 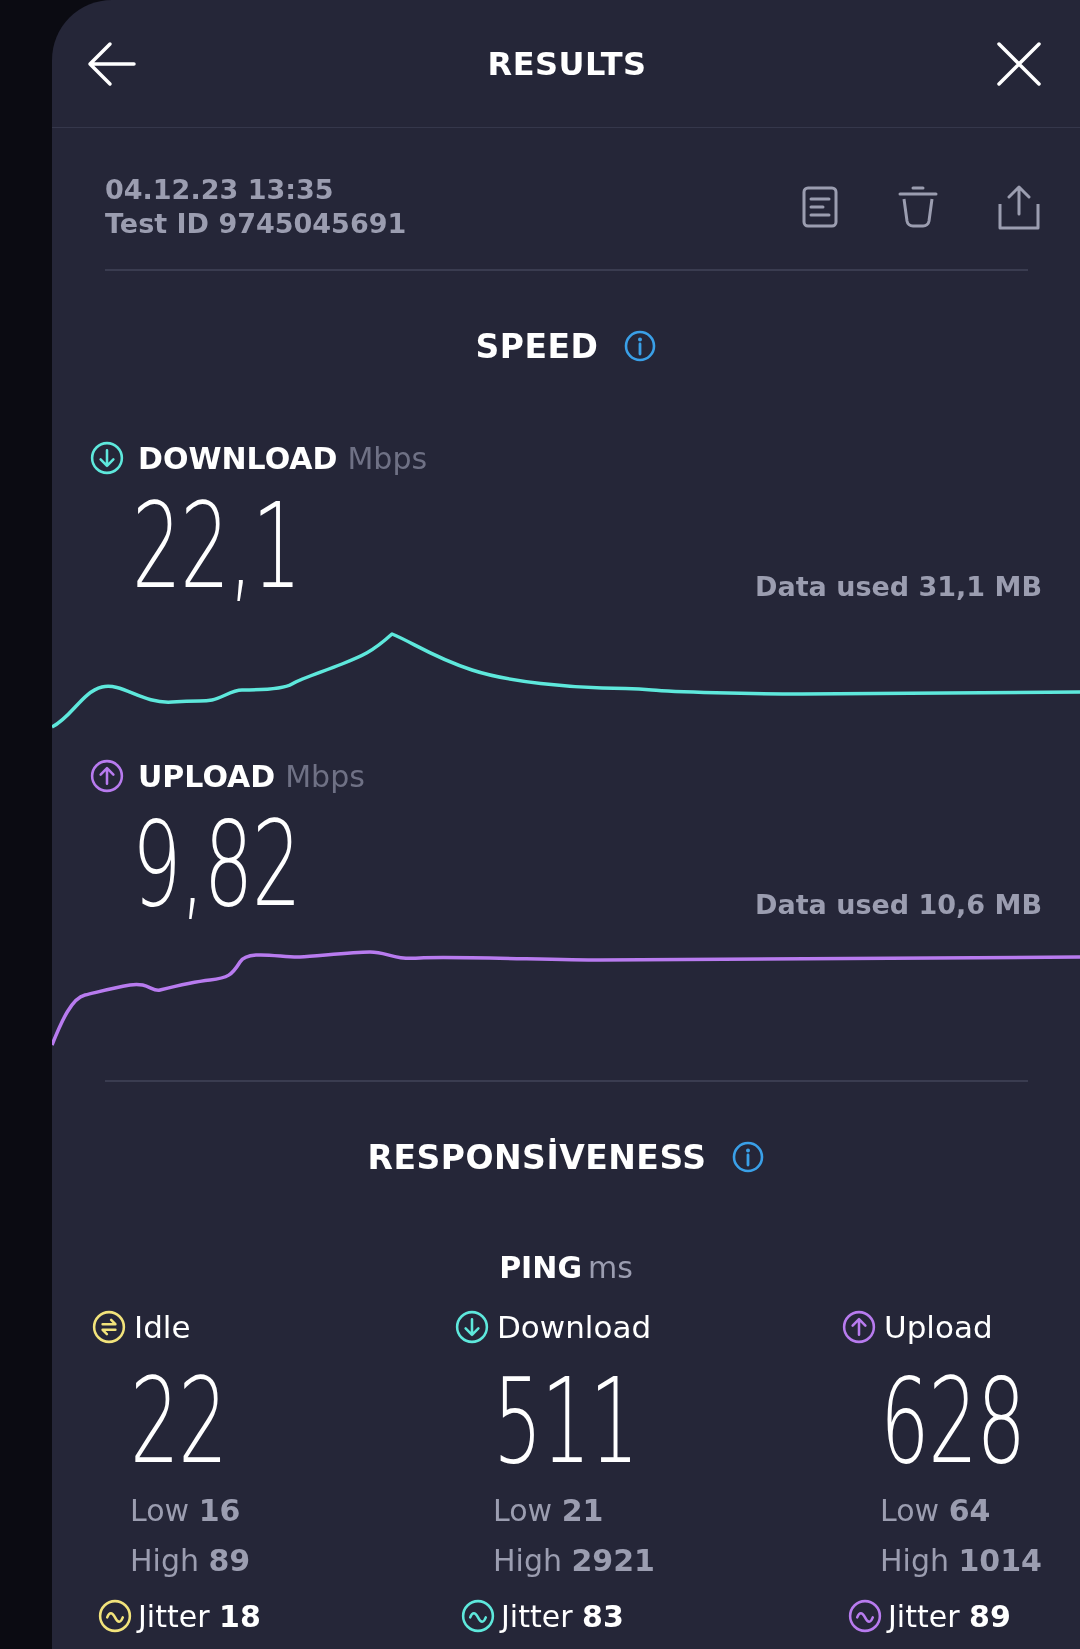 What do you see at coordinates (216, 546) in the screenshot?
I see `speed-value: 22,1` at bounding box center [216, 546].